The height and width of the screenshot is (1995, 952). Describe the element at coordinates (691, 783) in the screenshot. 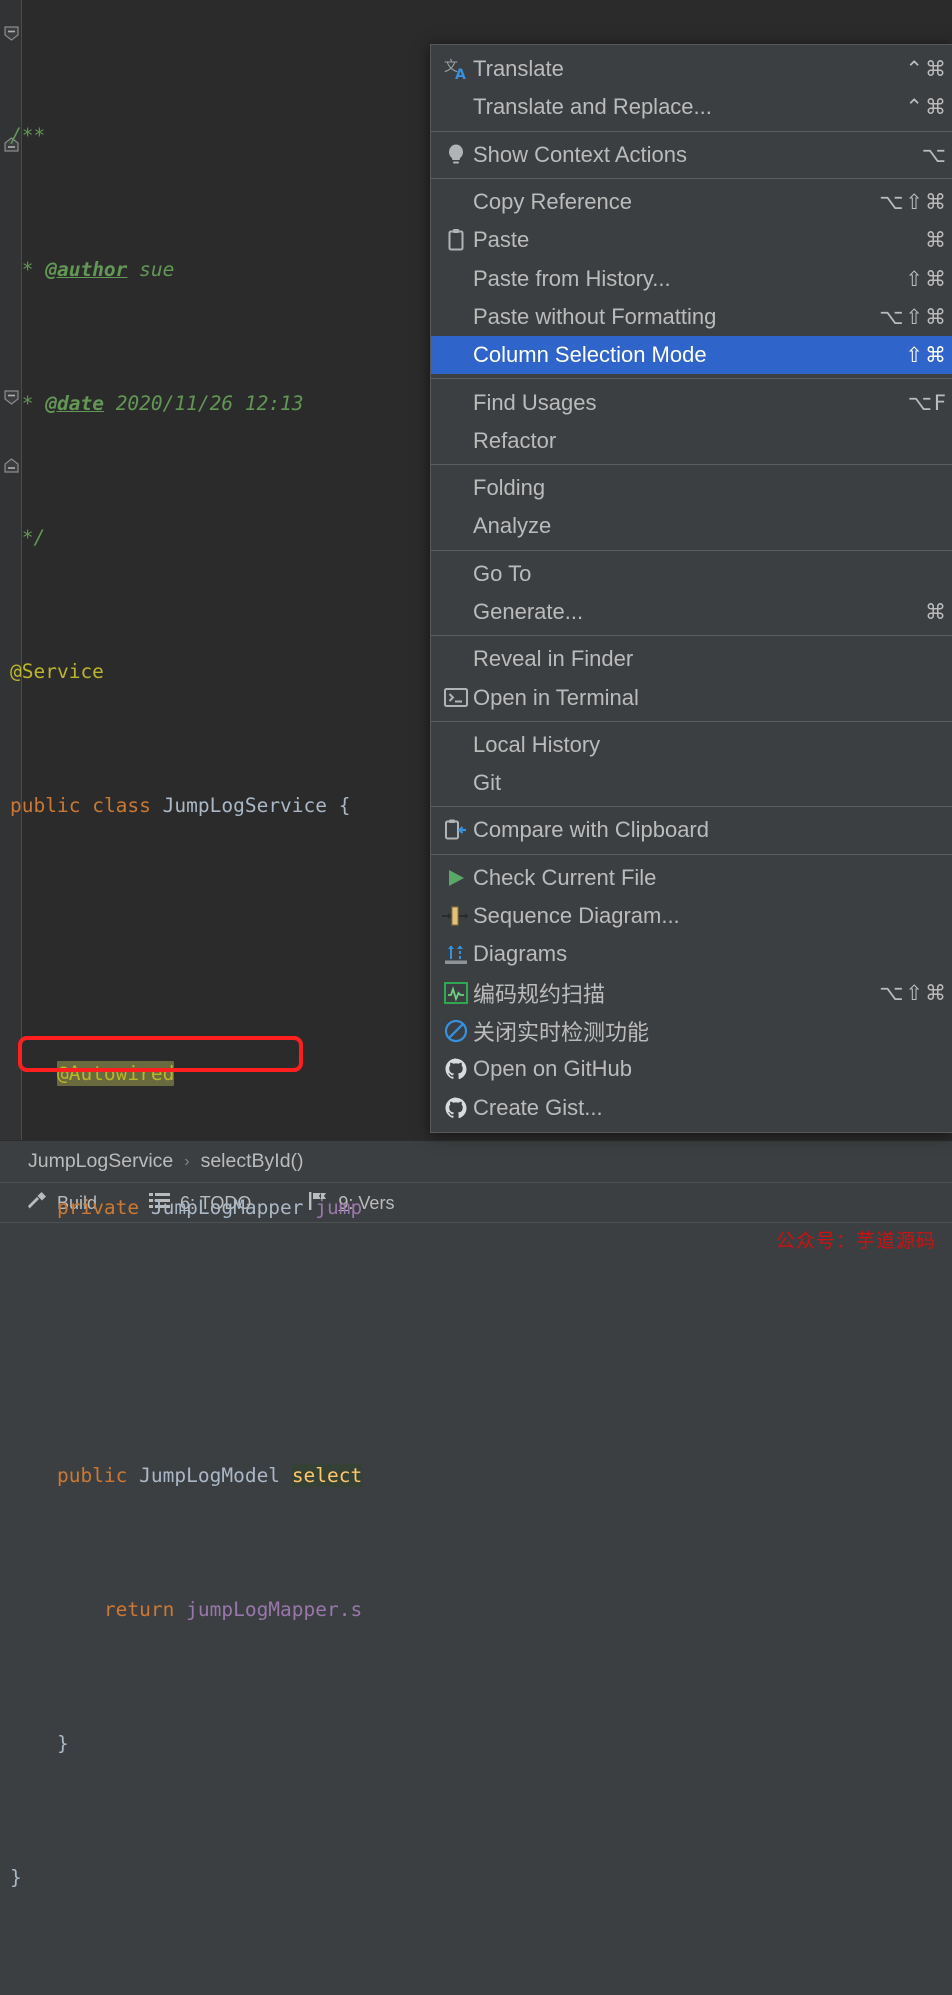

I see `menu-item-git: Git` at that location.